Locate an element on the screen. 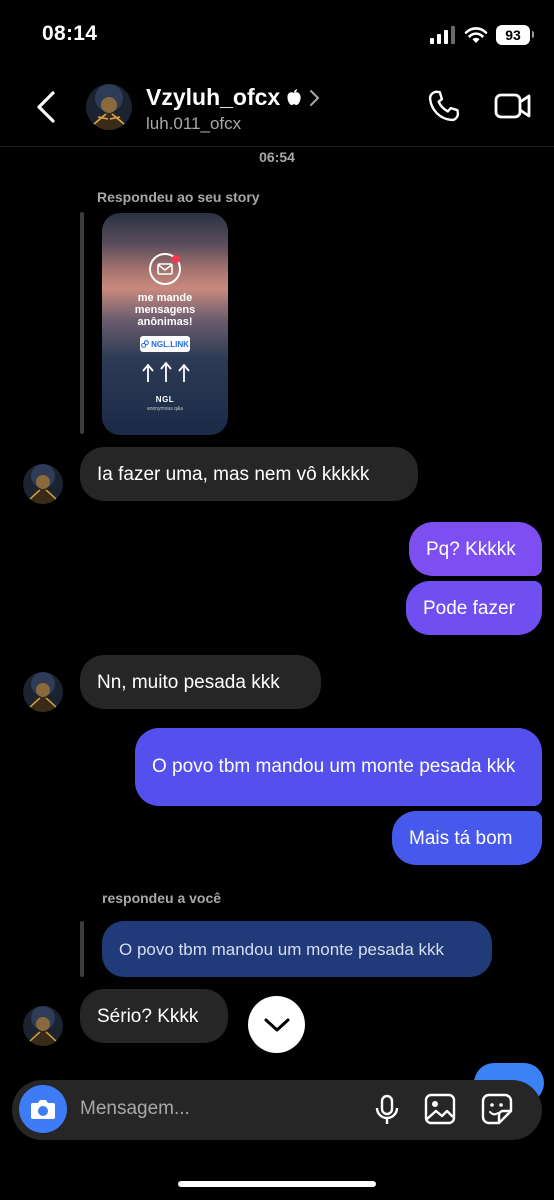  story-brand: NGL is located at coordinates (165, 399).